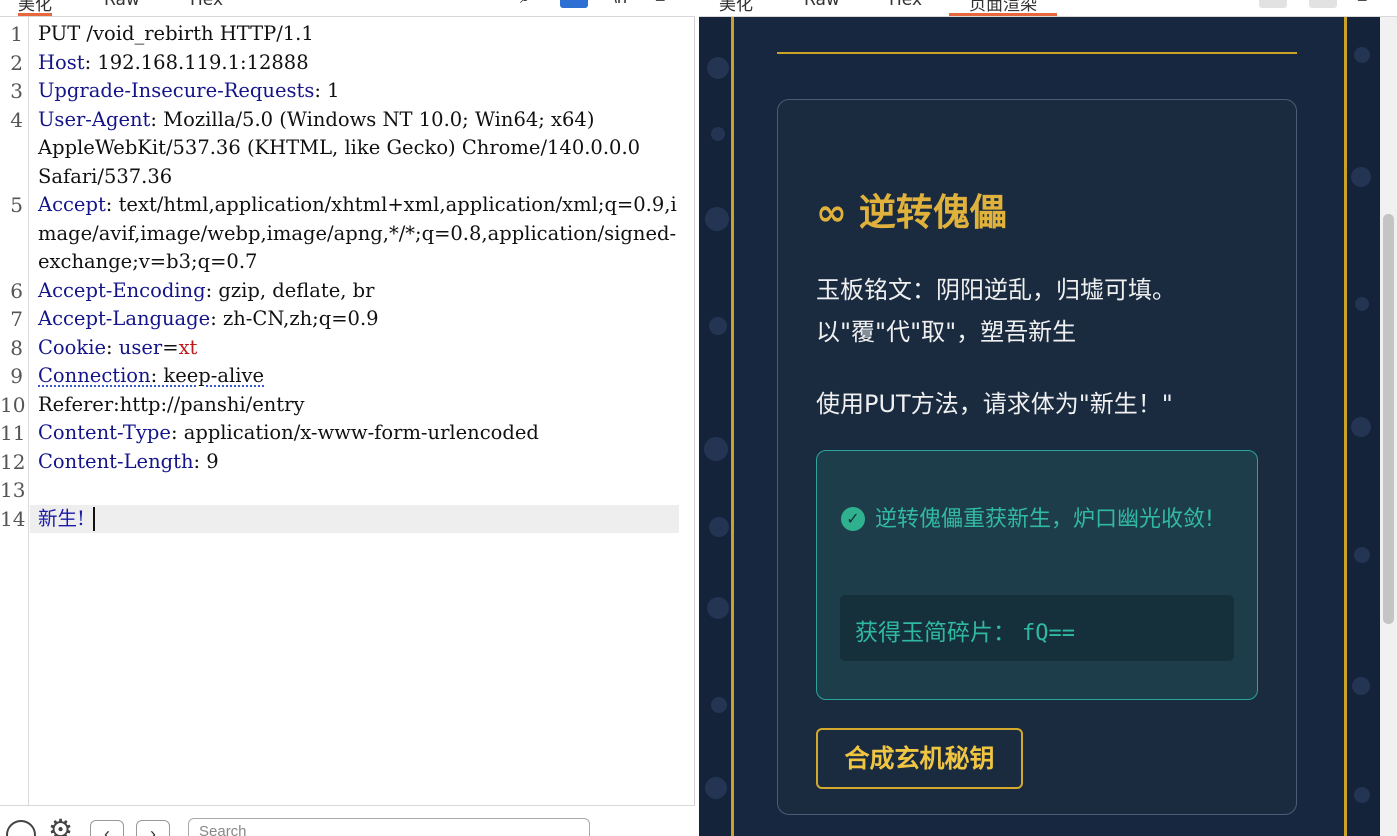 This screenshot has height=836, width=1397. What do you see at coordinates (16, 119) in the screenshot?
I see `line-number: 4` at bounding box center [16, 119].